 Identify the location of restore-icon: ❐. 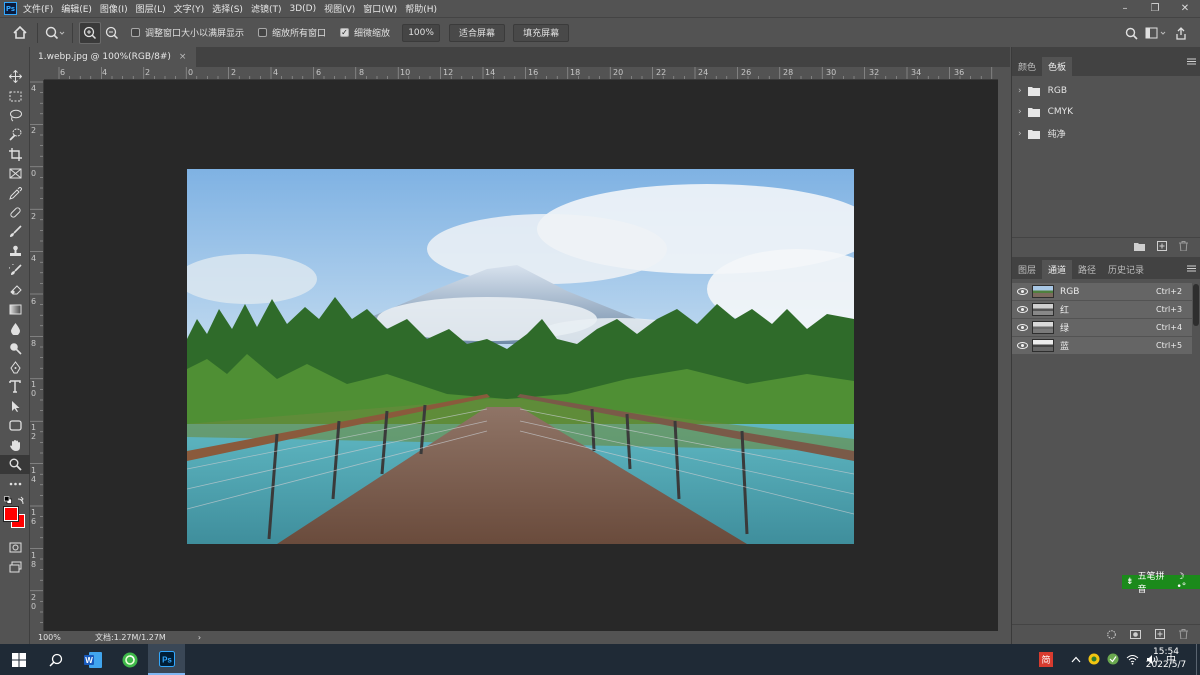
(1155, 8).